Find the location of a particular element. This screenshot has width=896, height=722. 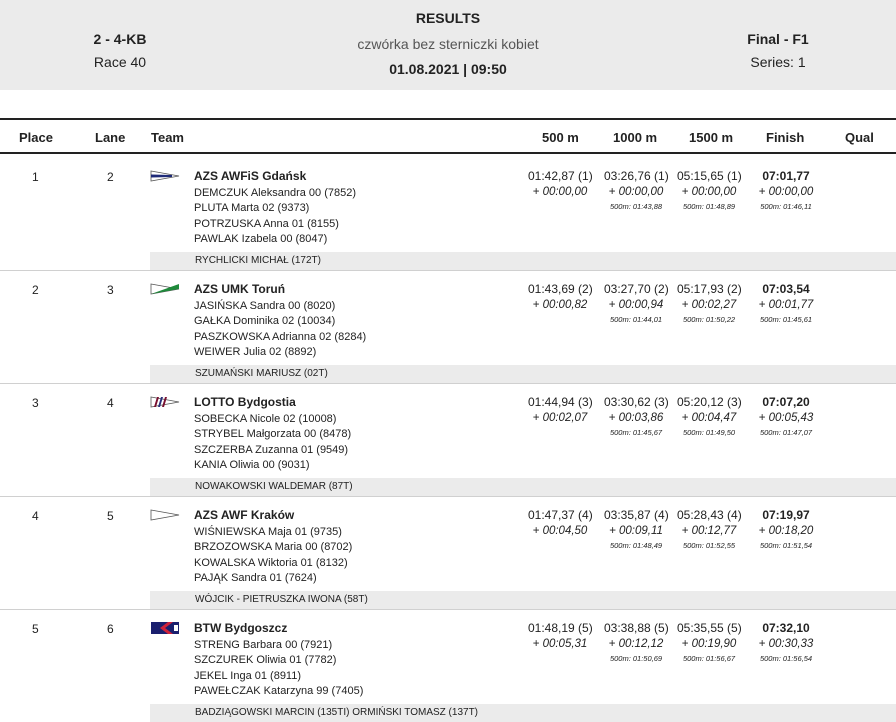

col-place: Place is located at coordinates (36, 137).